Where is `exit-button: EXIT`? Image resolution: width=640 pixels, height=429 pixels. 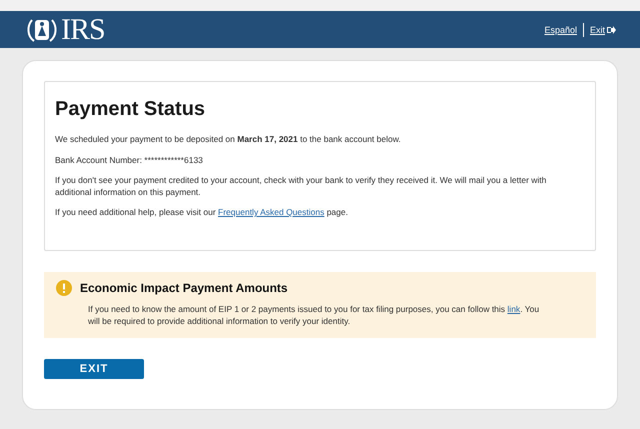 exit-button: EXIT is located at coordinates (94, 369).